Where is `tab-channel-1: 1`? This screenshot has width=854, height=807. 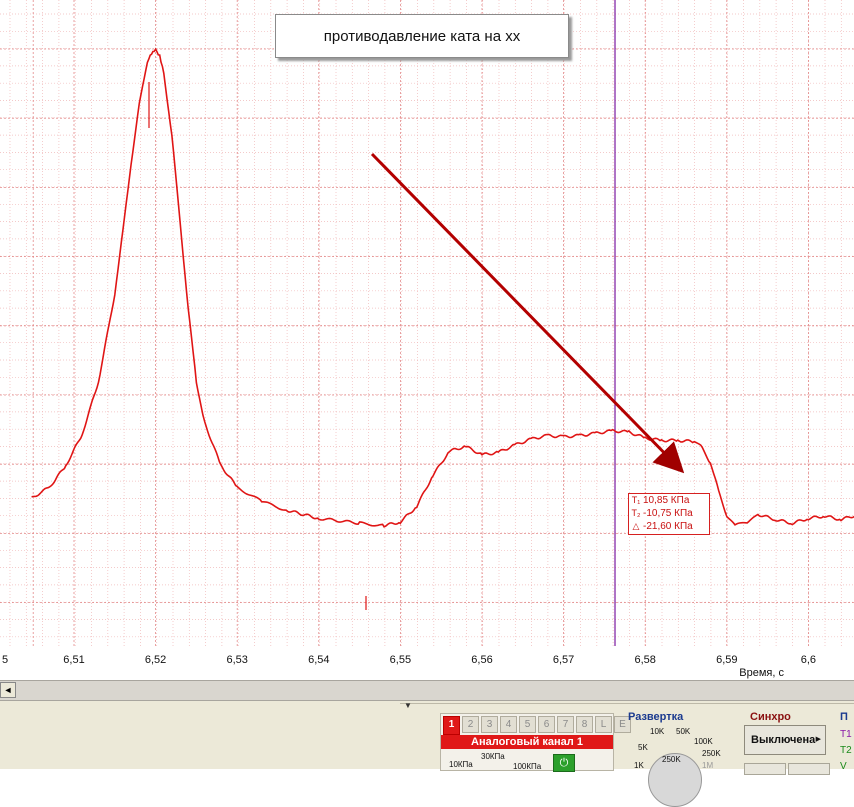
tab-channel-1: 1 is located at coordinates (451, 725).